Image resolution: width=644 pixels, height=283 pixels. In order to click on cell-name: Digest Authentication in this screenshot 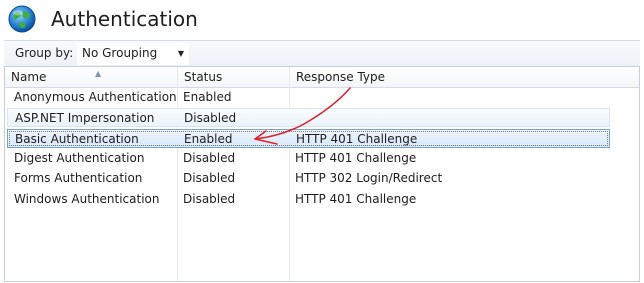, I will do `click(79, 157)`.